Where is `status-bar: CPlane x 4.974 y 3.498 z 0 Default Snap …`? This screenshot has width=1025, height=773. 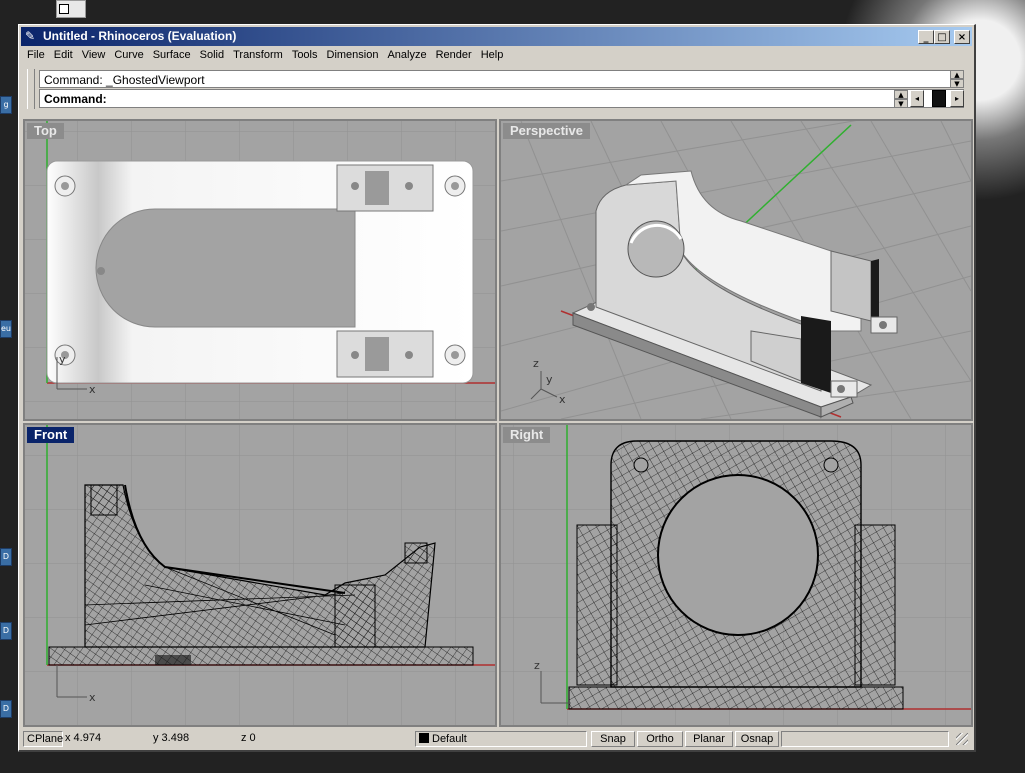
status-bar: CPlane x 4.974 y 3.498 z 0 Default Snap … is located at coordinates (495, 739).